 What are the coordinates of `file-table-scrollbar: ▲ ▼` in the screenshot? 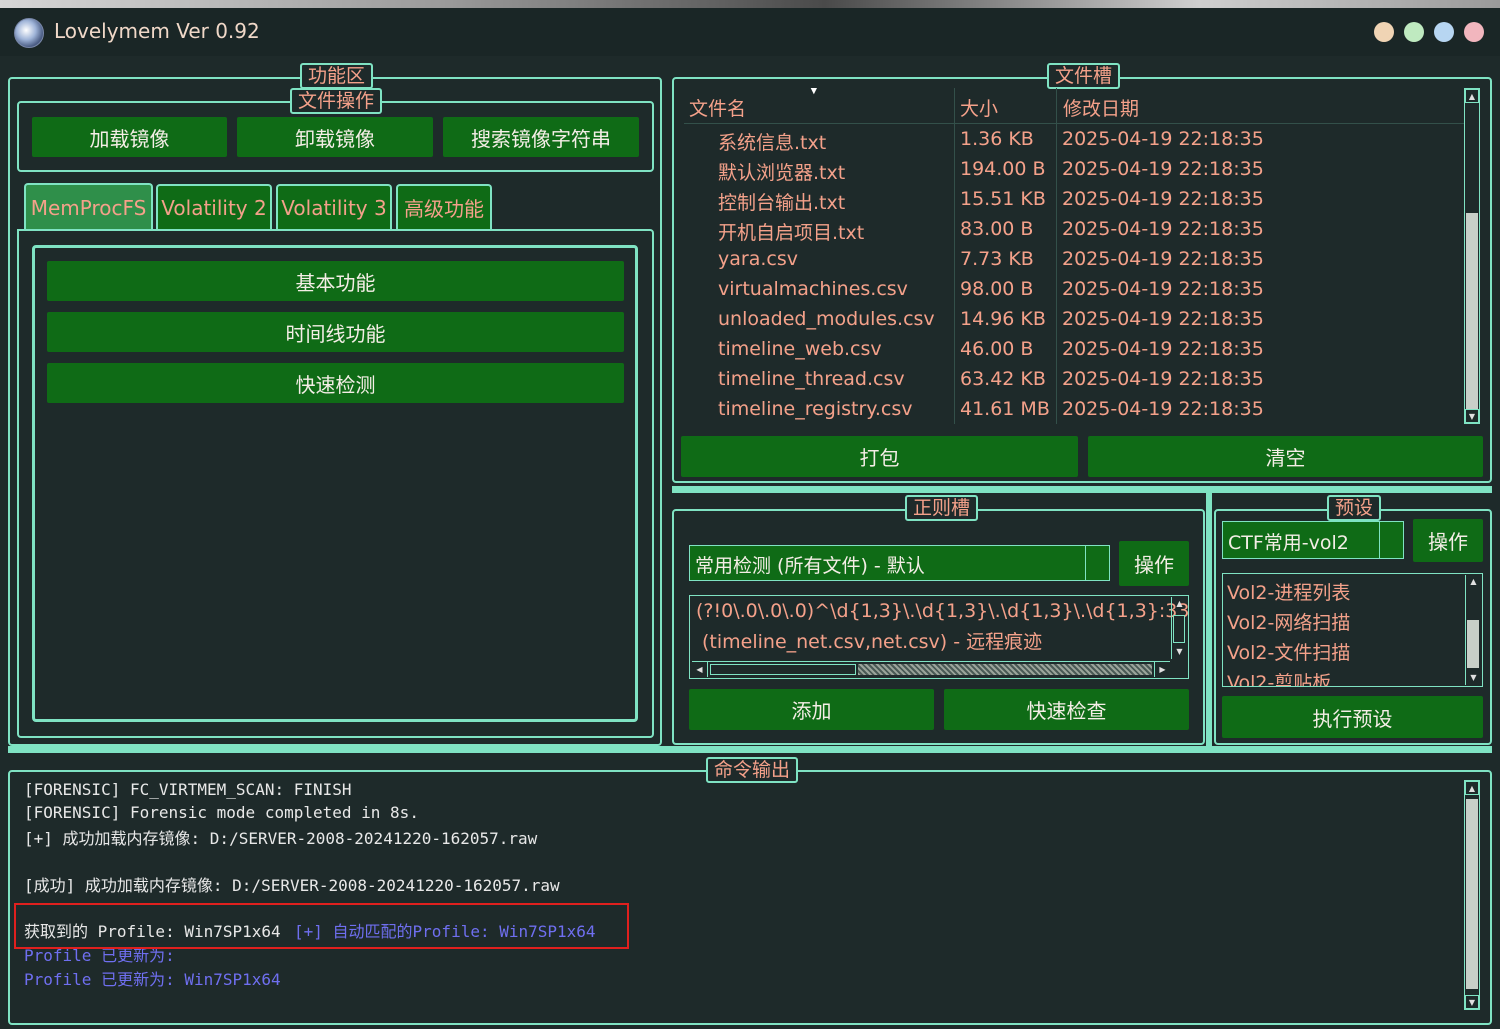 It's located at (1472, 256).